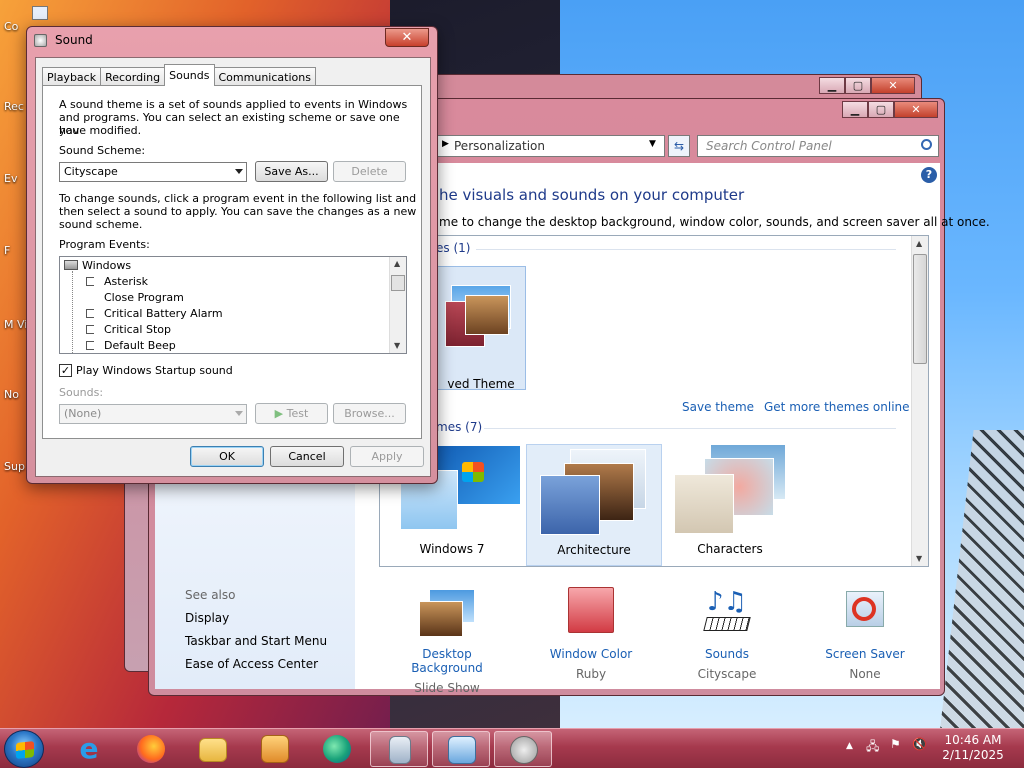 The image size is (1024, 768). I want to click on volume-muted-icon: 🔇, so click(919, 744).